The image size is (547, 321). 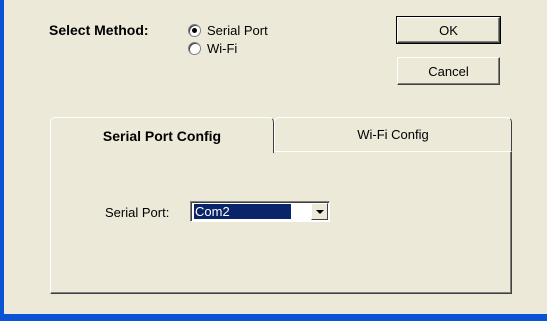 I want to click on select-method-label: Select Method:, so click(x=99, y=30).